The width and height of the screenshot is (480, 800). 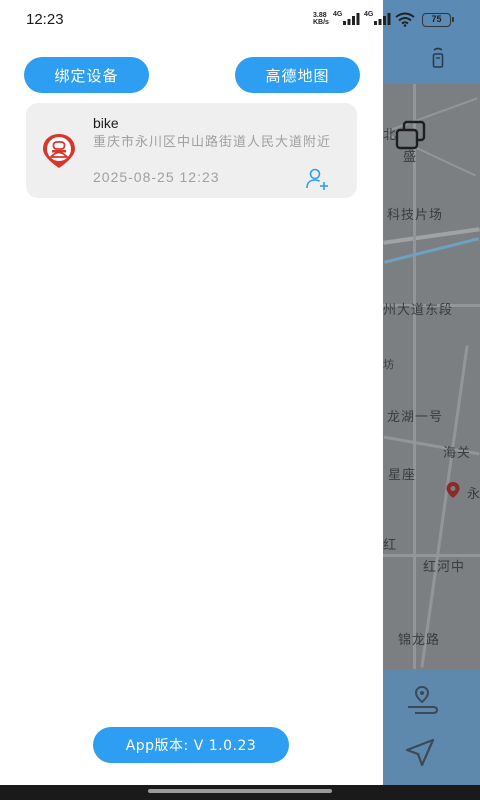 What do you see at coordinates (453, 490) in the screenshot?
I see `location-pin-icon` at bounding box center [453, 490].